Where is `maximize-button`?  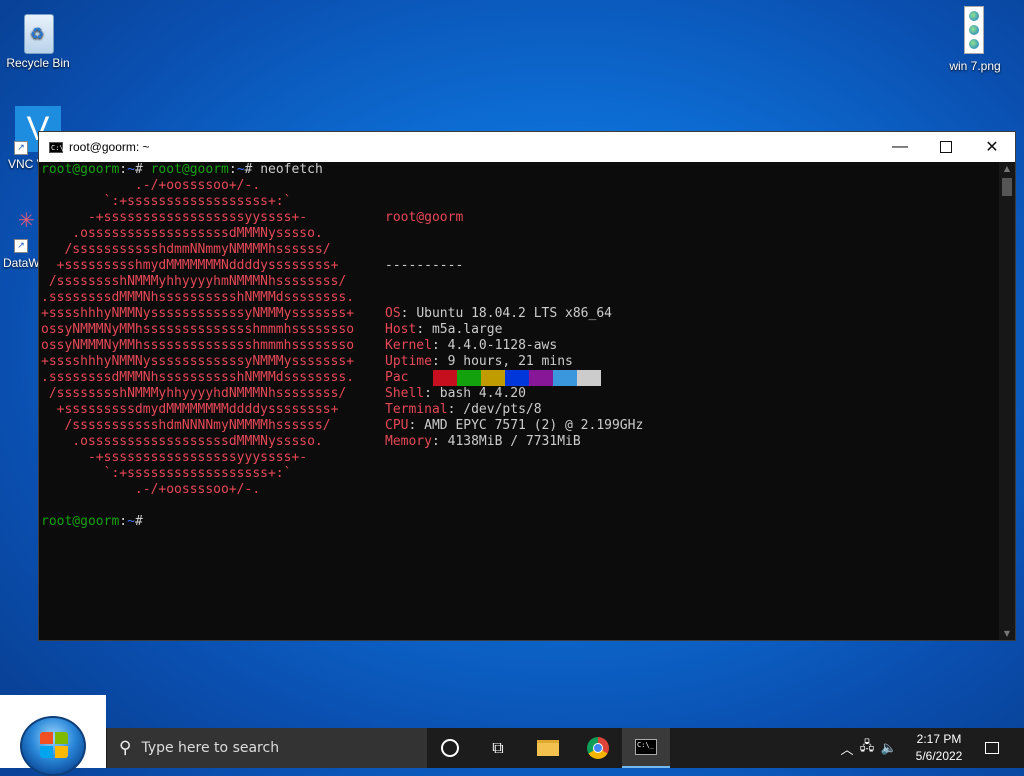 maximize-button is located at coordinates (946, 147).